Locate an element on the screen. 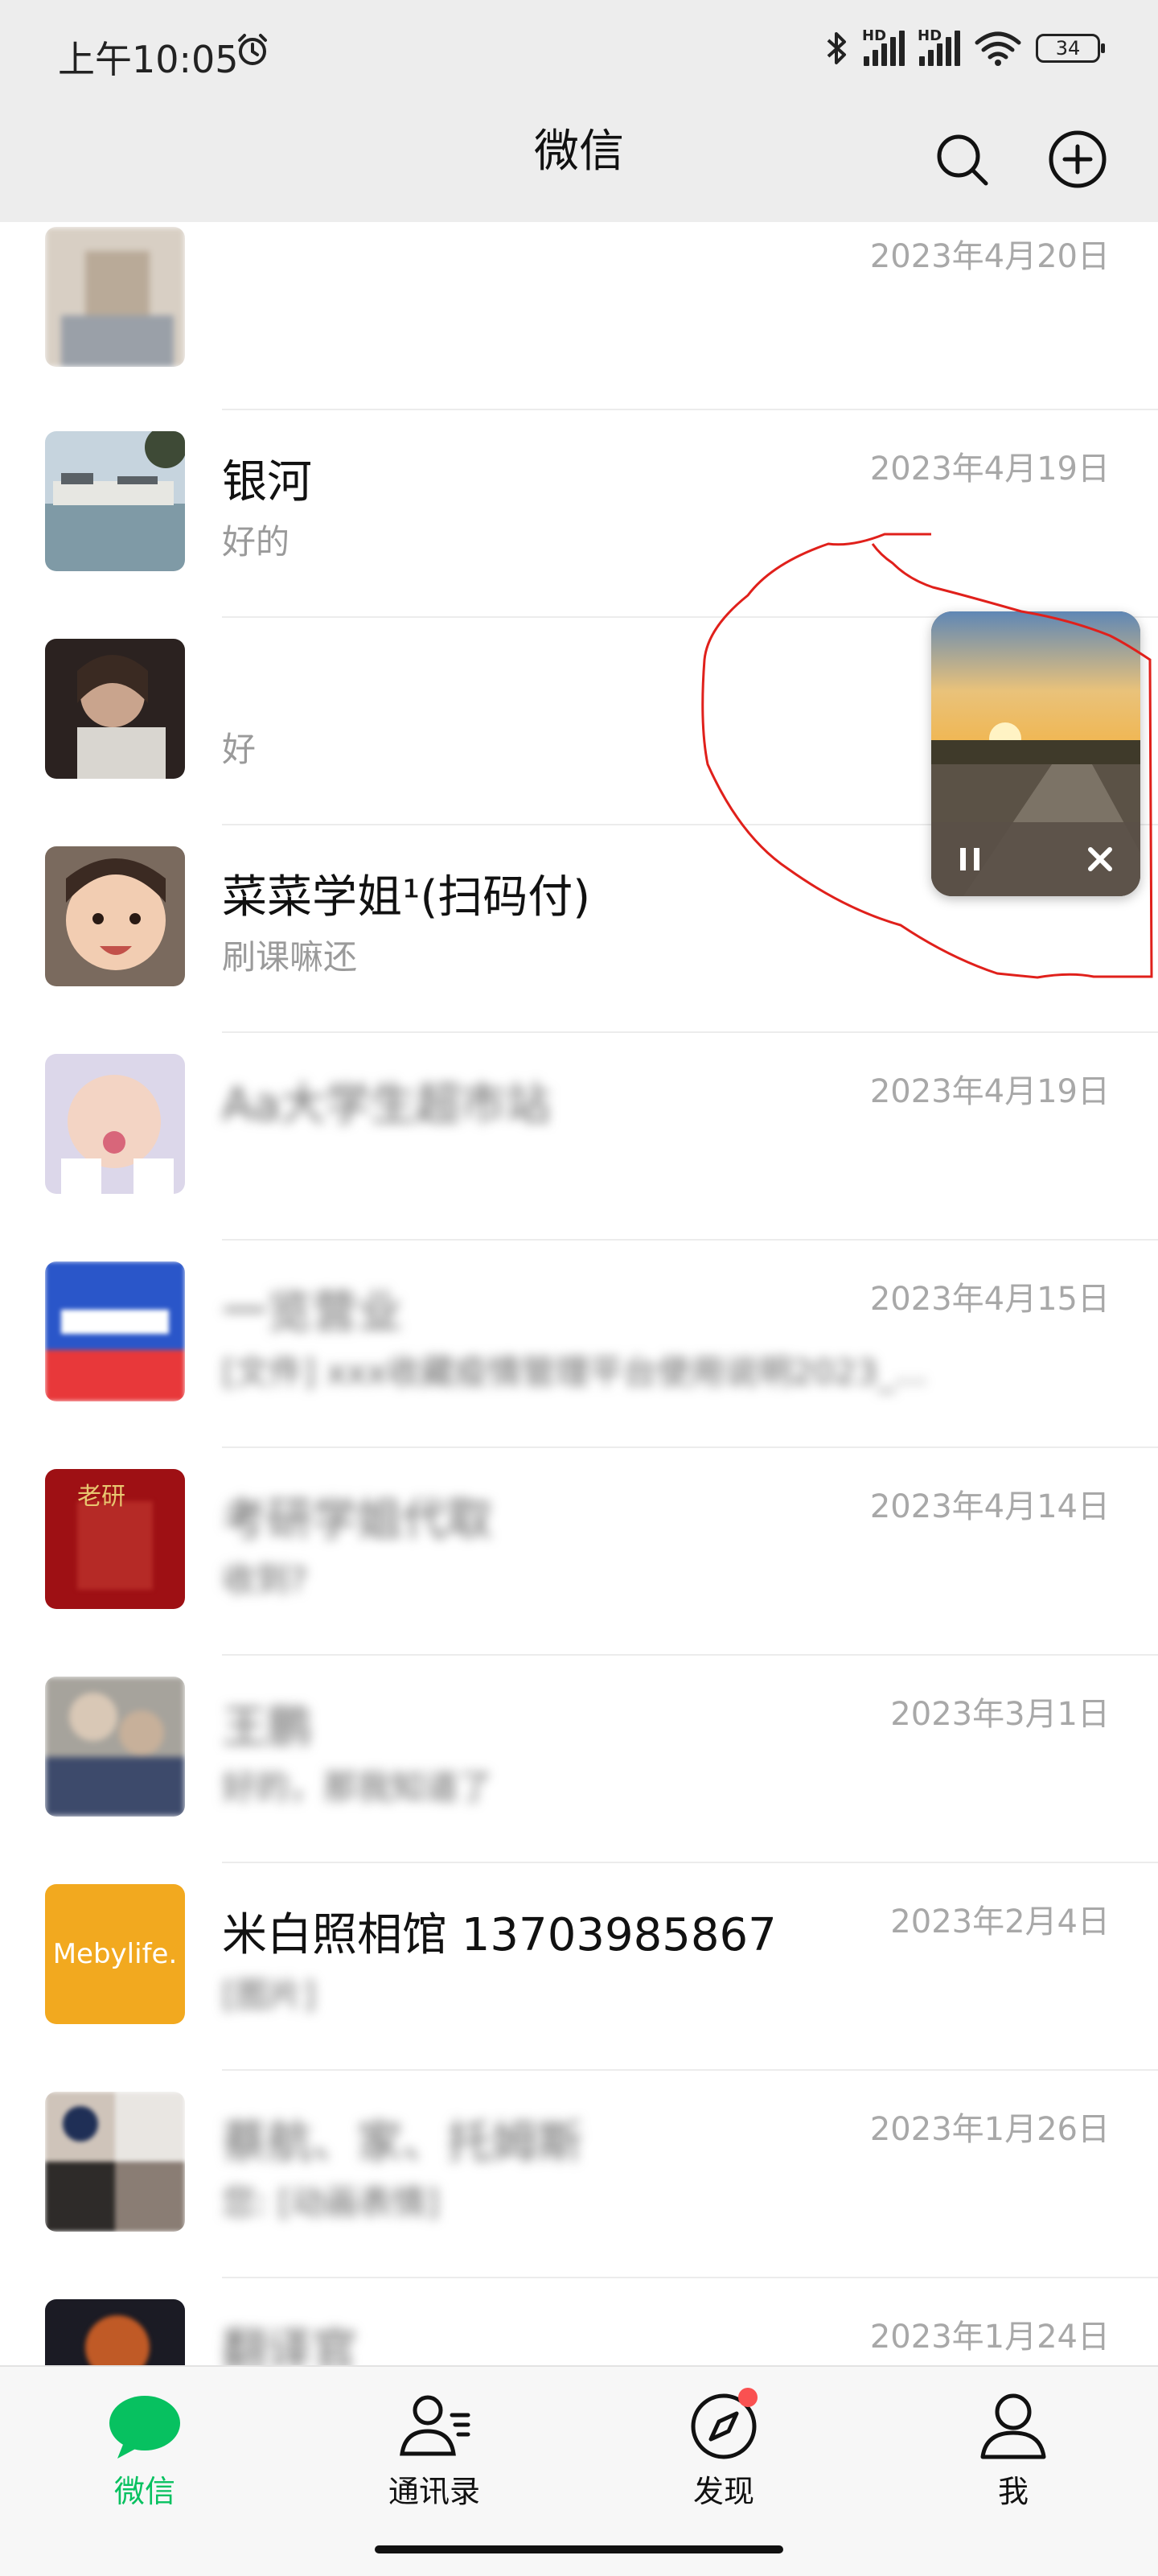 The height and width of the screenshot is (2576, 1158). chat-name: 蔡航、家、托姆斯 is located at coordinates (402, 2143).